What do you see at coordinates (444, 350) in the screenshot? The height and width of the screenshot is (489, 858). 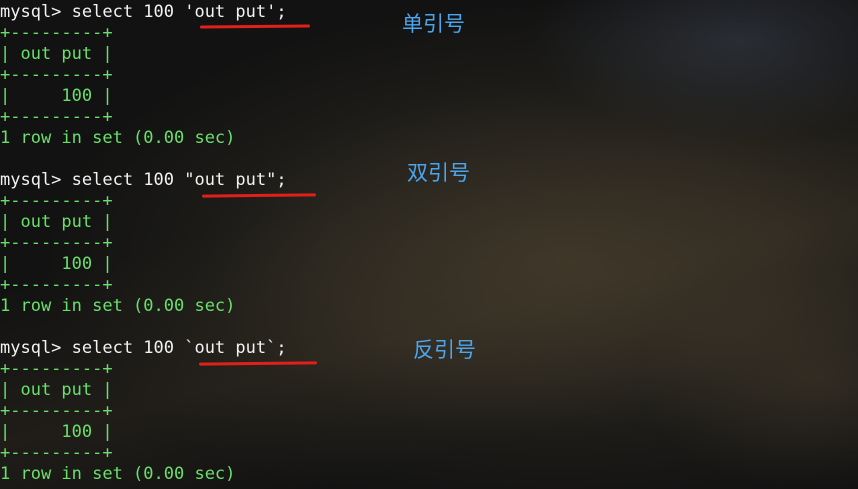 I see `annotation-caption: 反引号` at bounding box center [444, 350].